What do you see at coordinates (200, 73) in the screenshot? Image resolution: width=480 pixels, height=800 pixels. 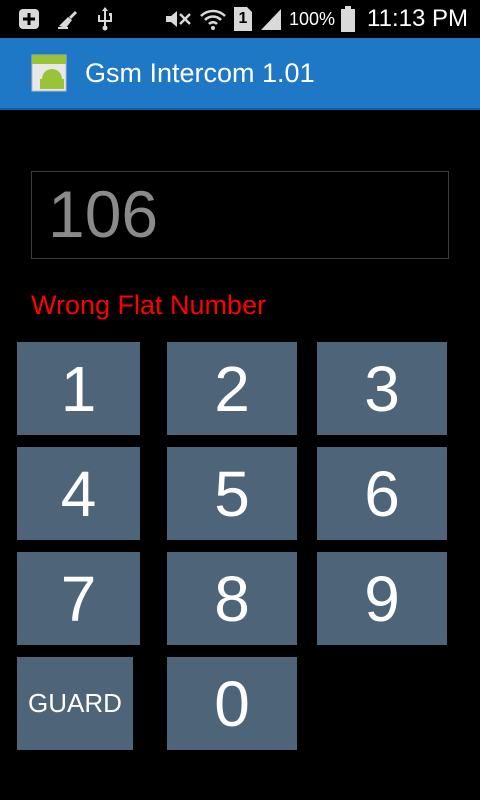 I see `app-title: Gsm Intercom 1.01` at bounding box center [200, 73].